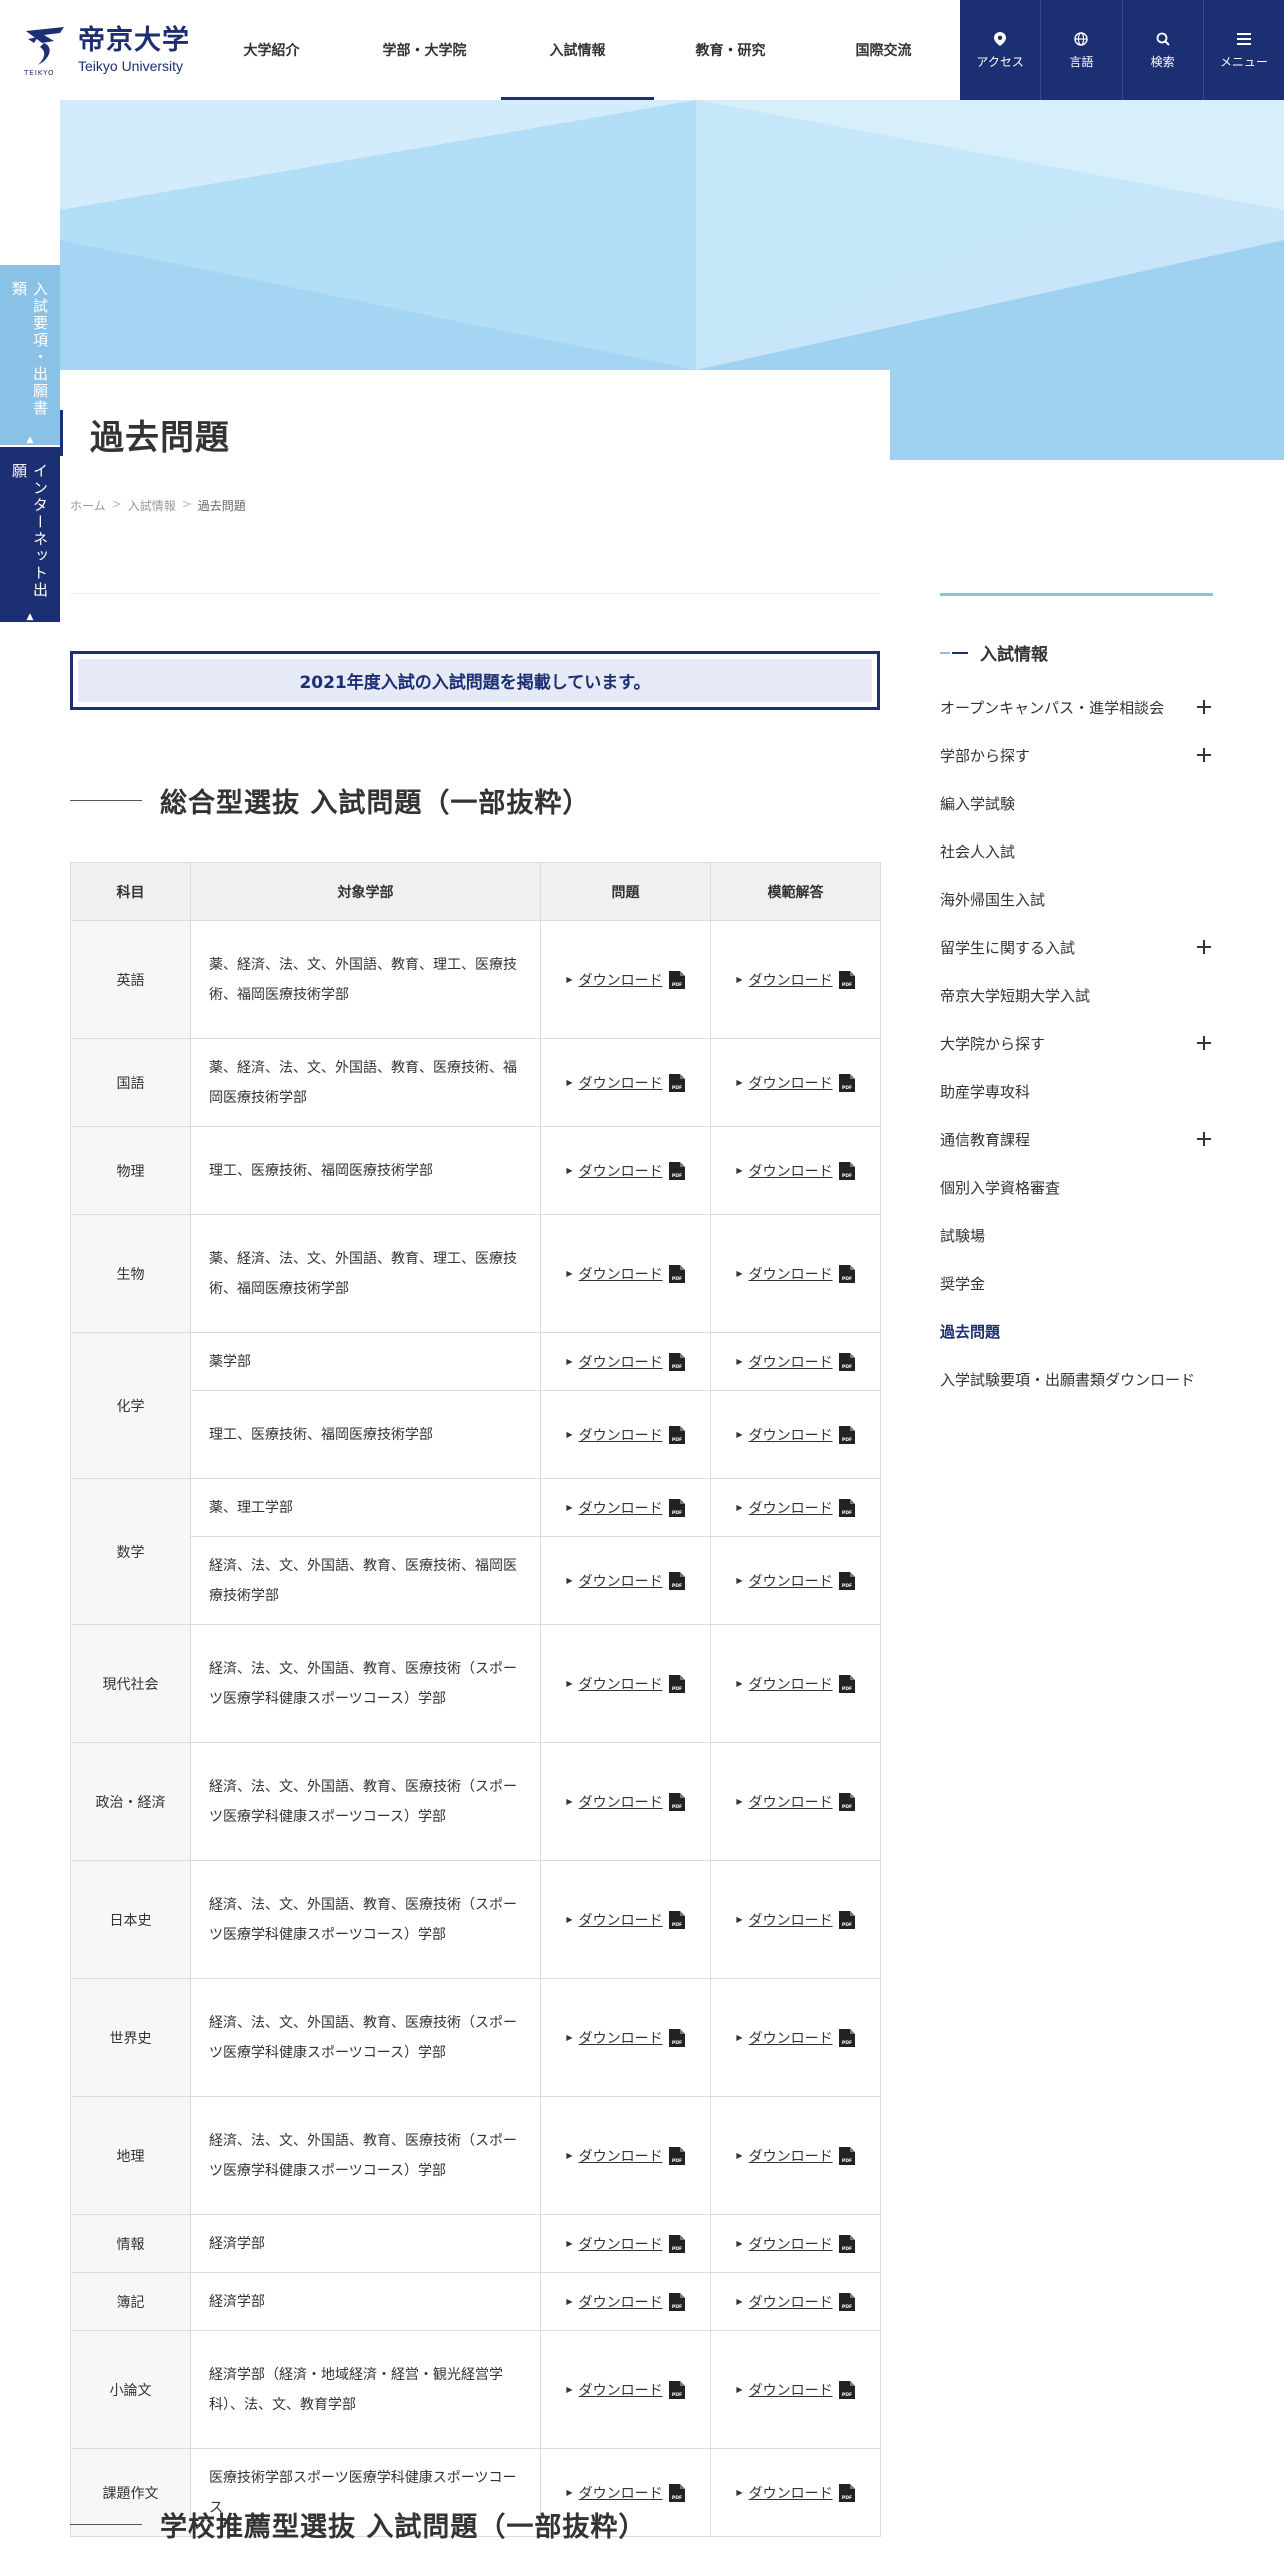 This screenshot has height=2568, width=1284. I want to click on menu-button: メニュー, so click(1243, 50).